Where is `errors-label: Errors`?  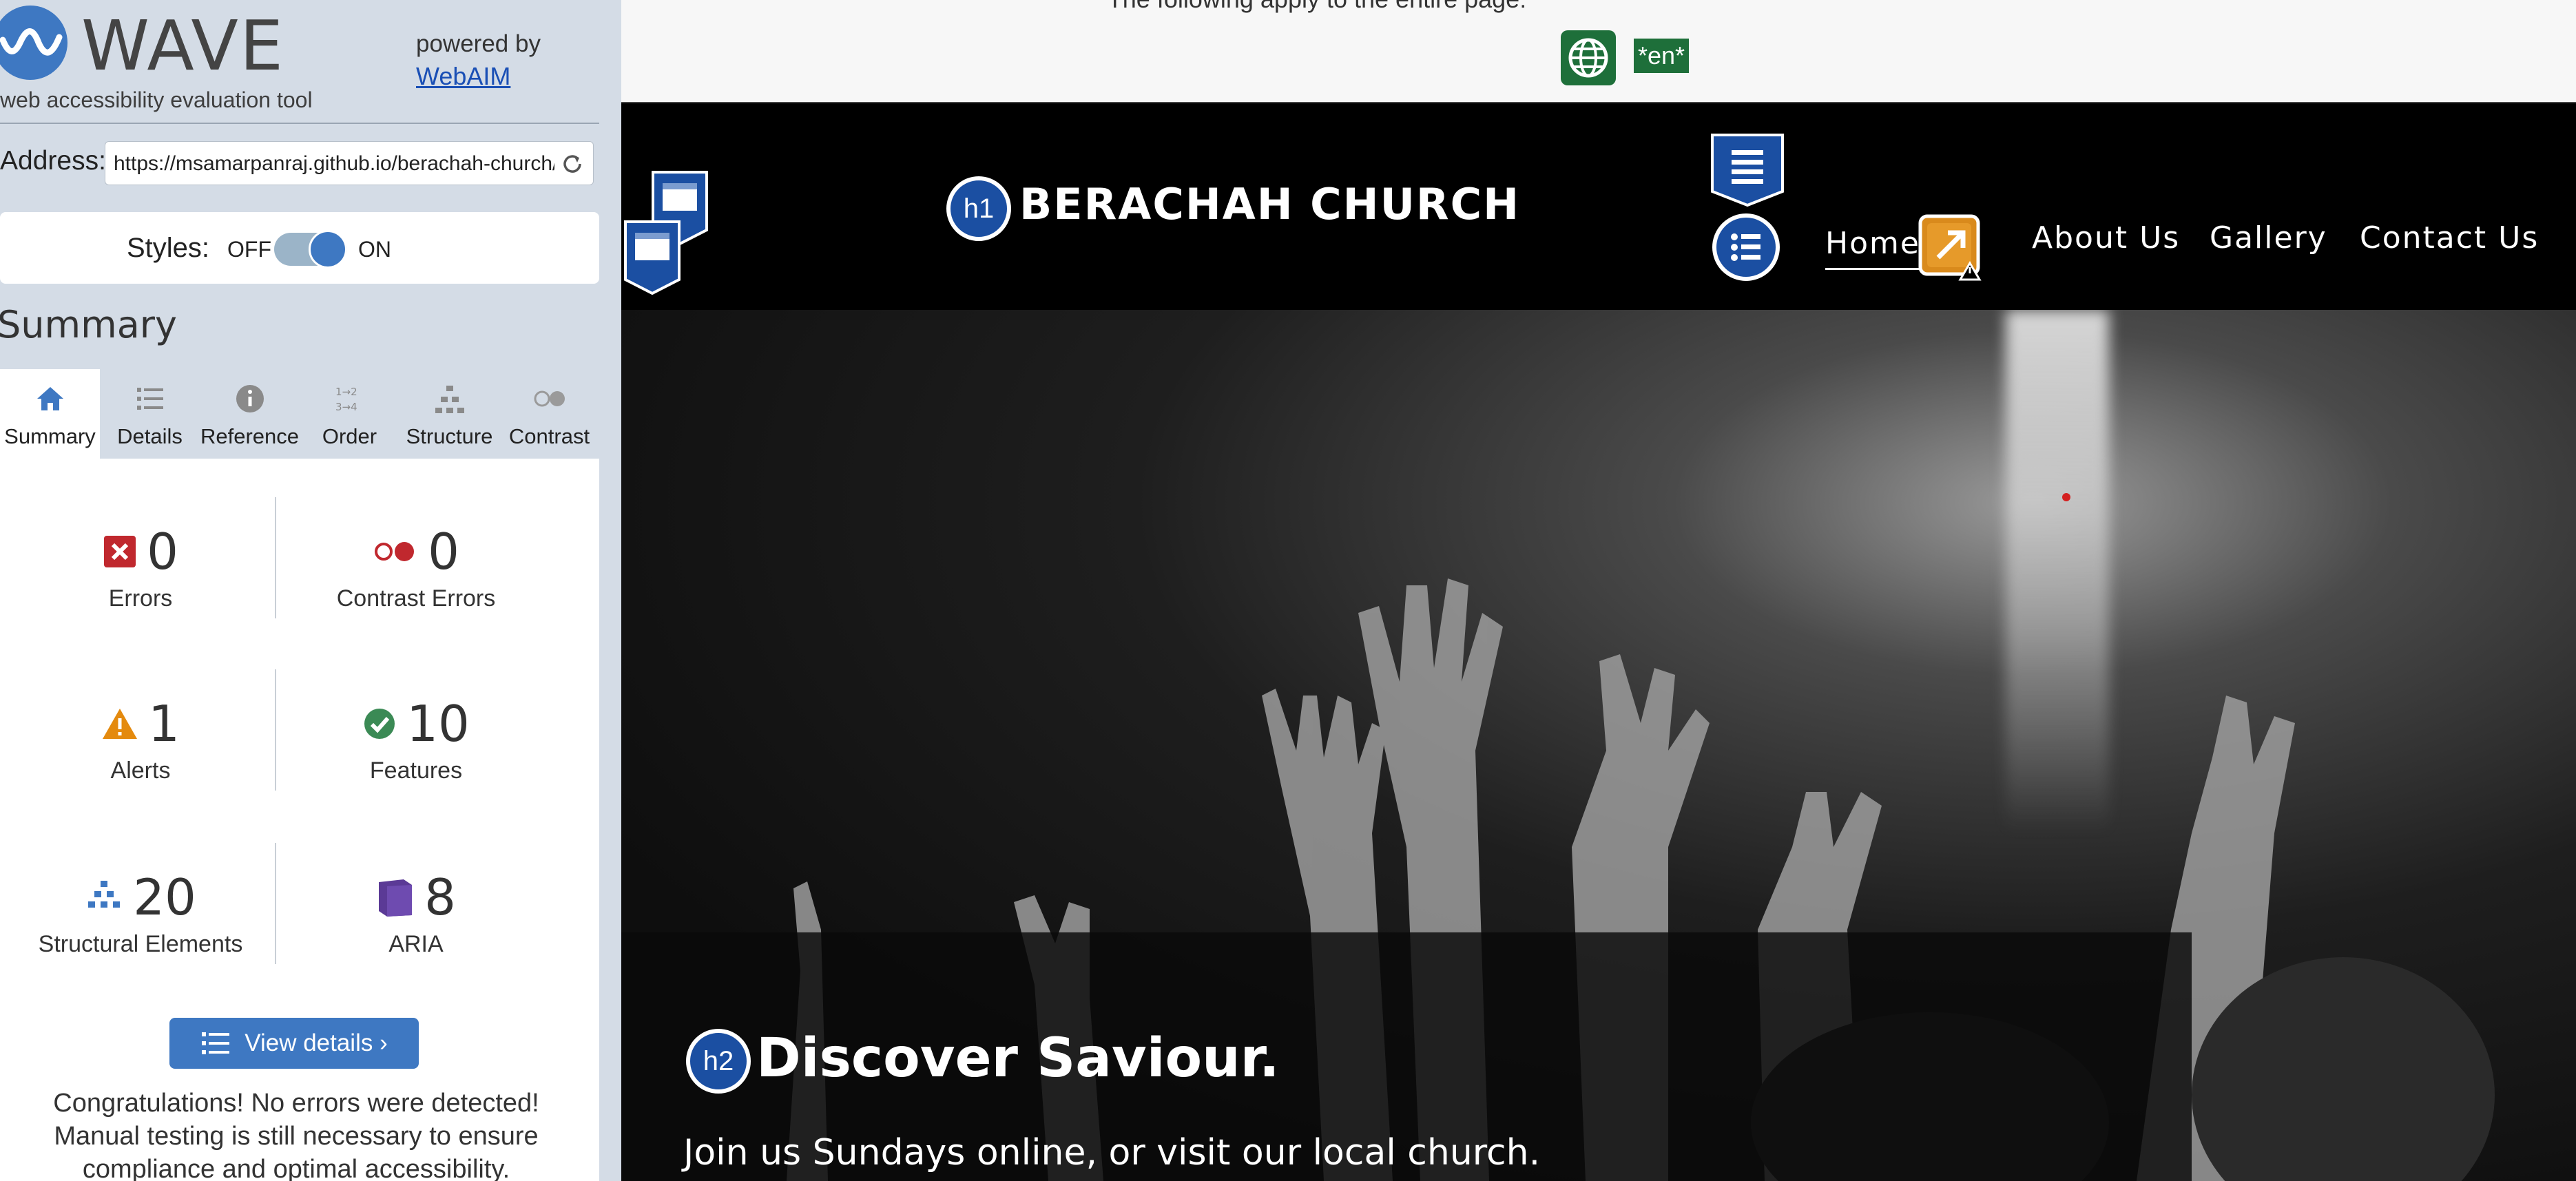 errors-label: Errors is located at coordinates (140, 598).